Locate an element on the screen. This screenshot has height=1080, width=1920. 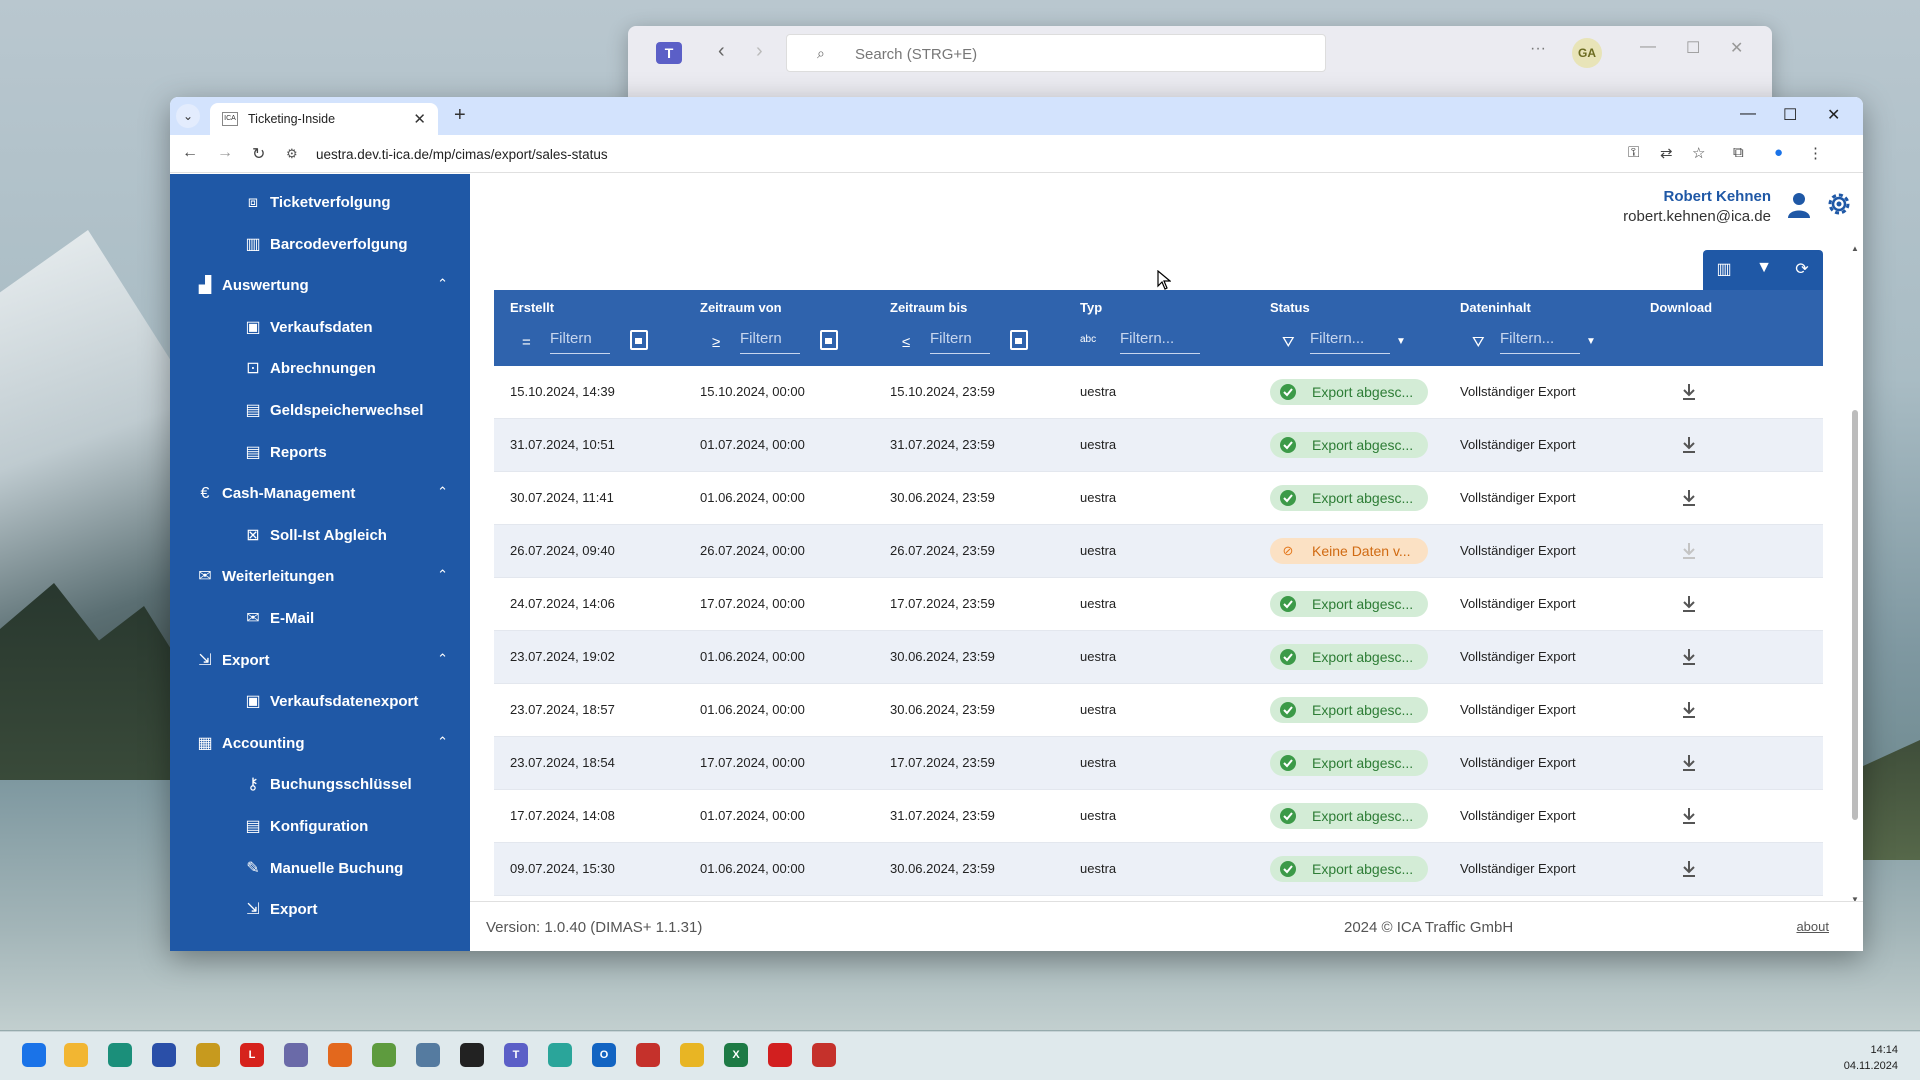
tab-search-icon: ⌄ is located at coordinates (188, 116).